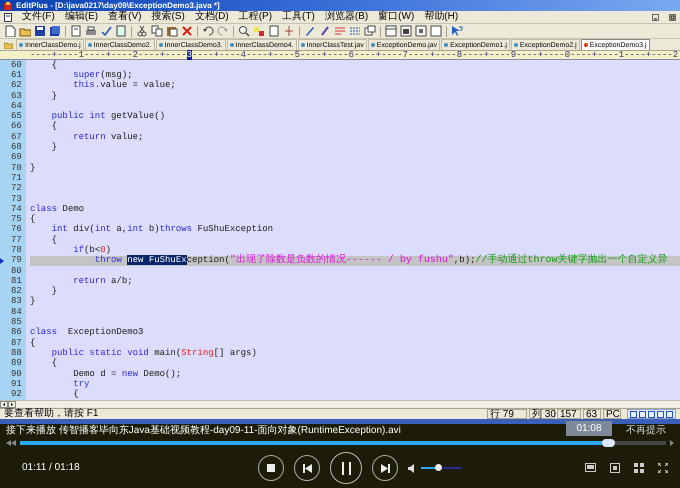 The width and height of the screenshot is (680, 488). I want to click on grid-icon, so click(639, 468).